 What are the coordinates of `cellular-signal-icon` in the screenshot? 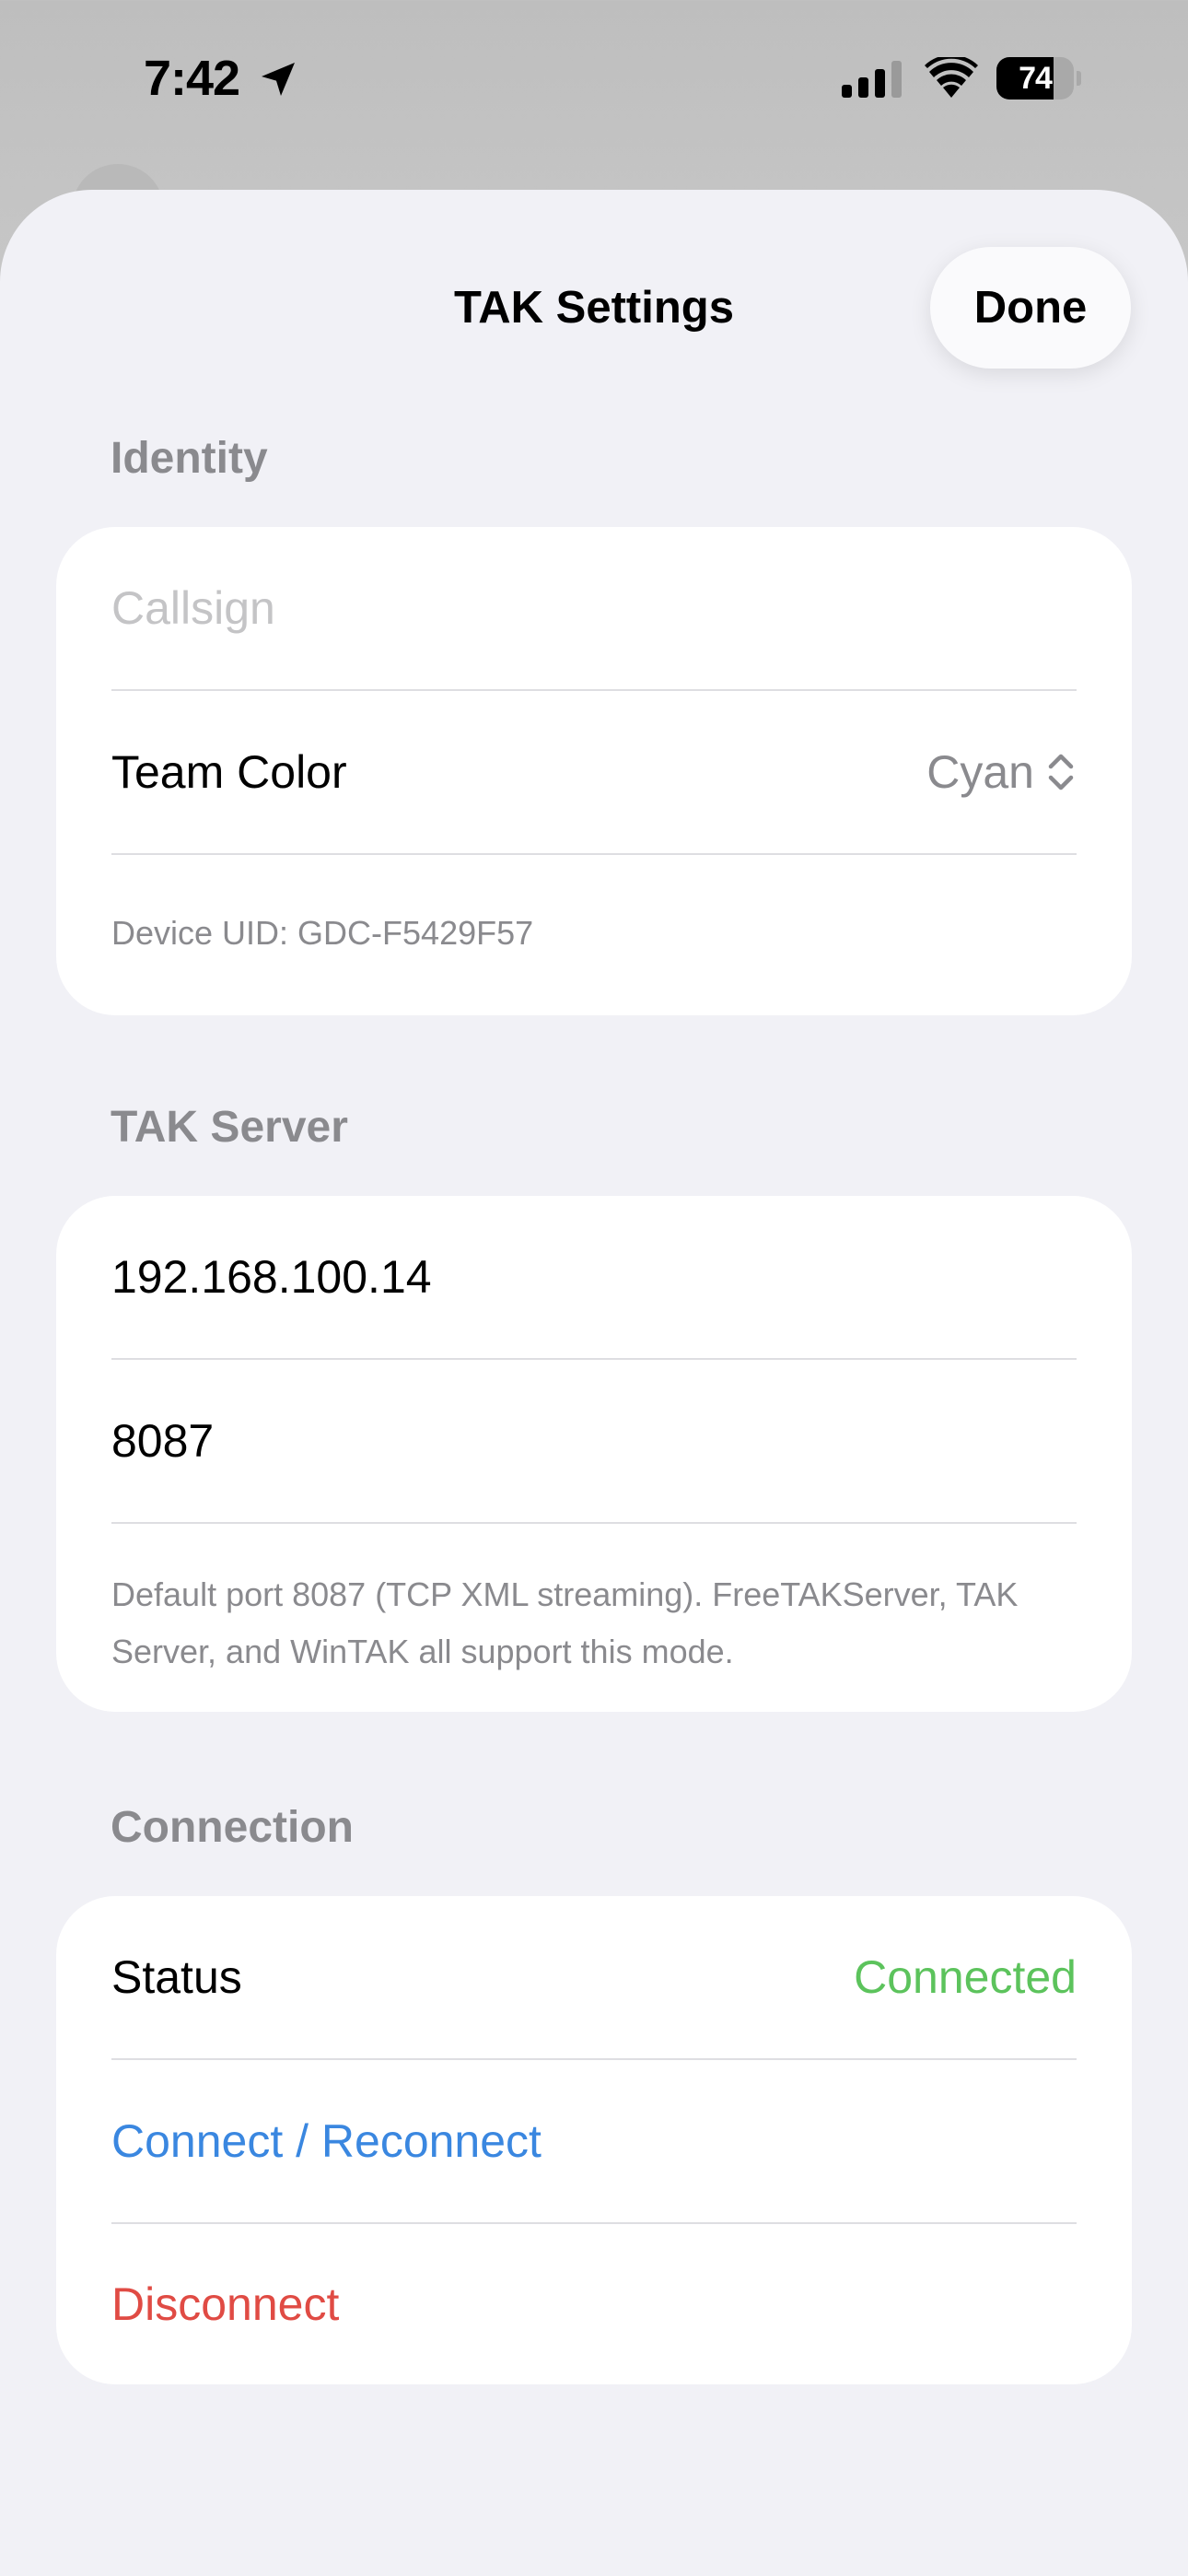 It's located at (872, 79).